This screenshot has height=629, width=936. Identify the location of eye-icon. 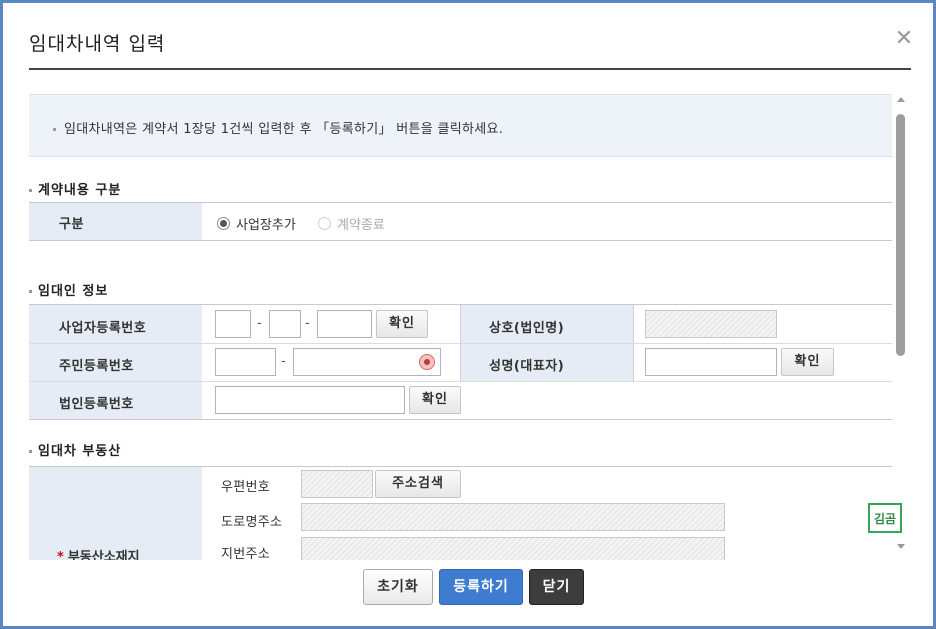
(427, 362).